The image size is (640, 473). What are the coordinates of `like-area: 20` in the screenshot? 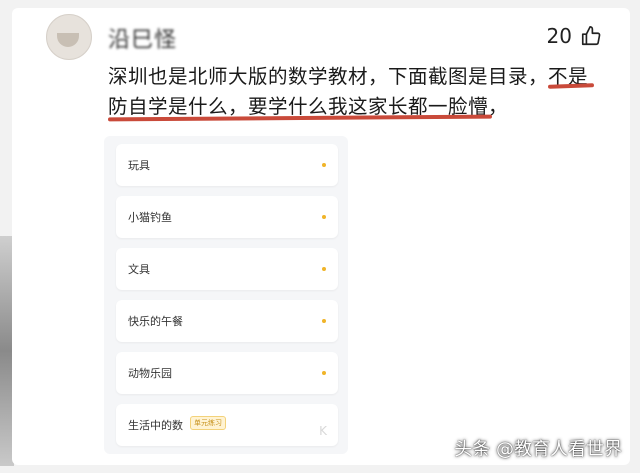 It's located at (574, 36).